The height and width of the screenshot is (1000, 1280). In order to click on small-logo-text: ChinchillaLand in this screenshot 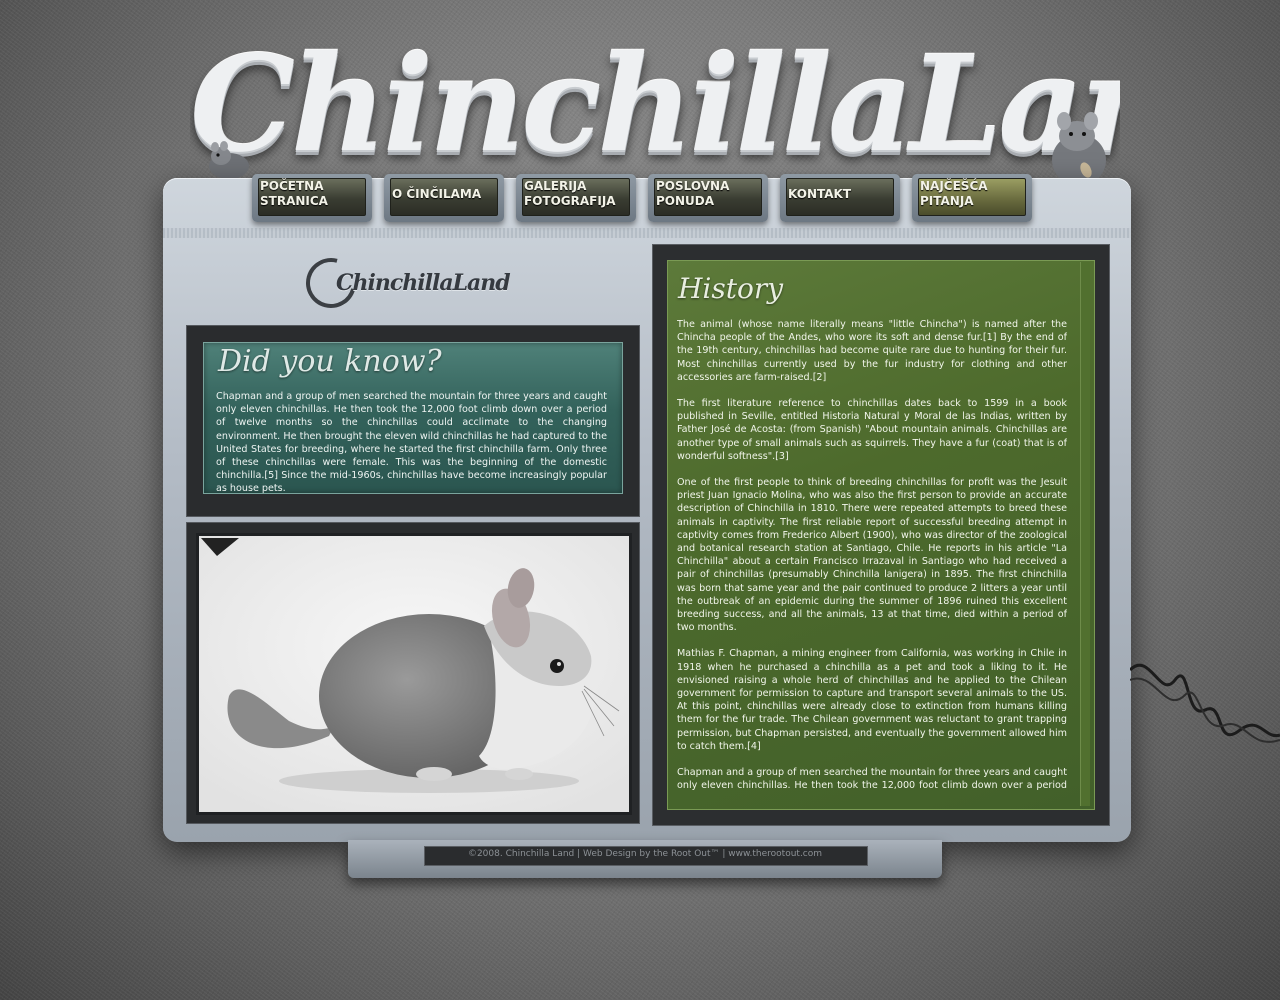, I will do `click(423, 283)`.